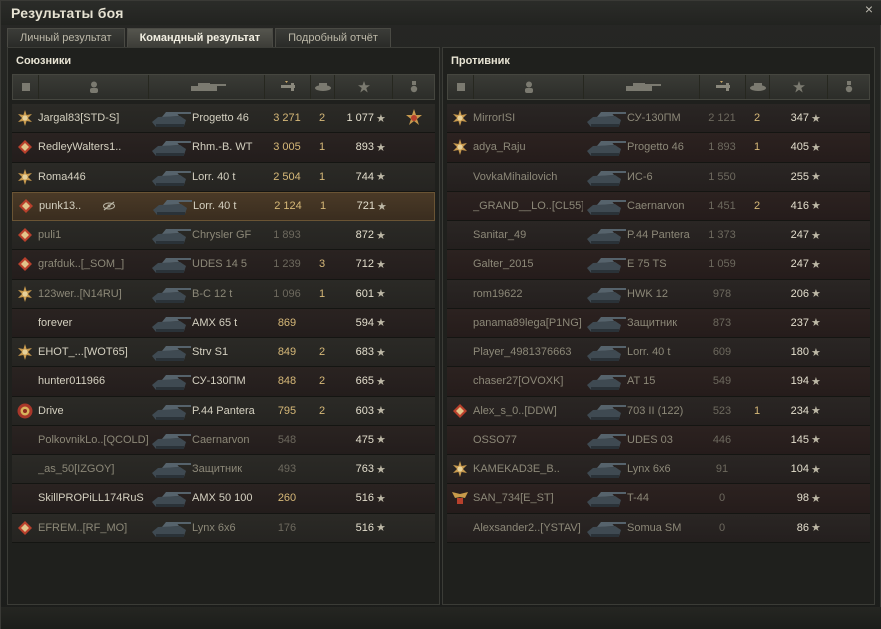 The width and height of the screenshot is (881, 629). I want to click on ally-row: Drive P.44 Pantera 795 2 603 ★, so click(223, 411).